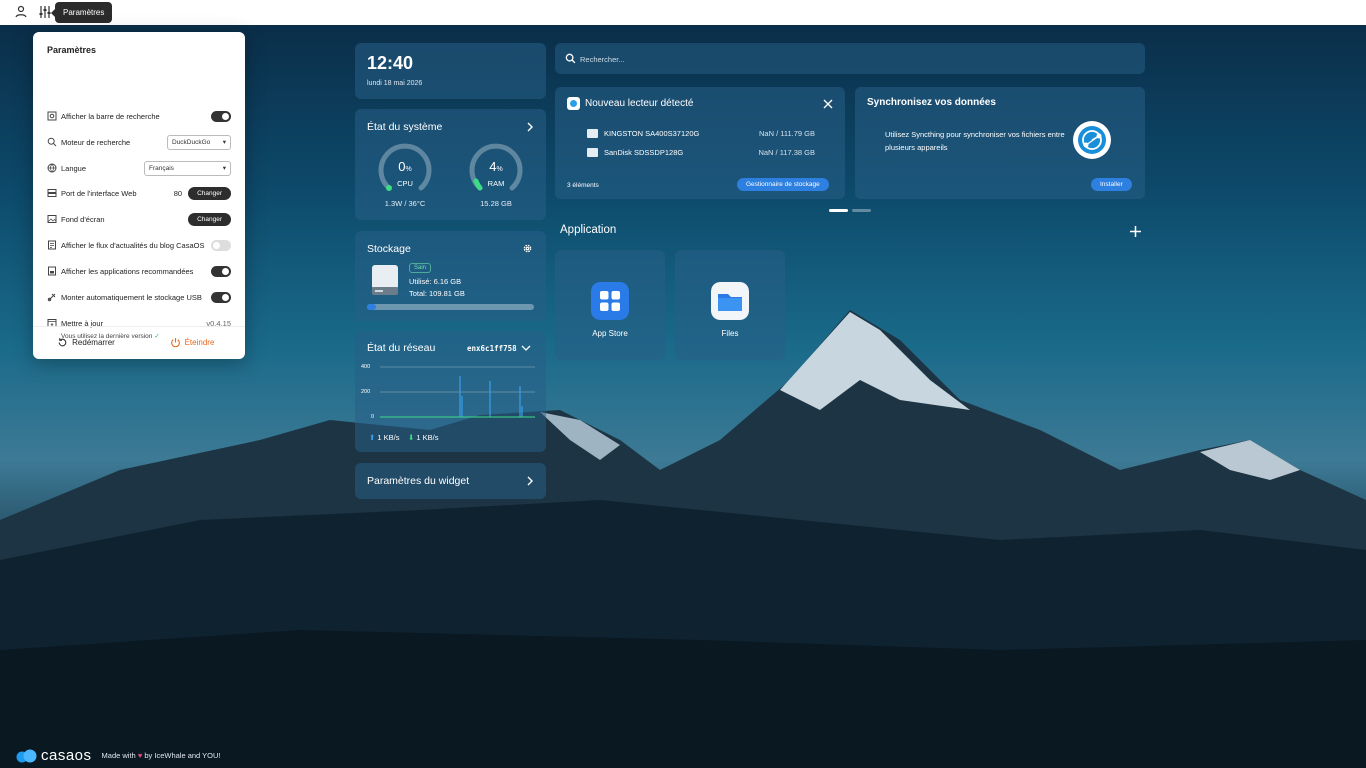 This screenshot has height=768, width=1366. What do you see at coordinates (139, 219) in the screenshot?
I see `setting-wallpaper: Fond d'écran Changer` at bounding box center [139, 219].